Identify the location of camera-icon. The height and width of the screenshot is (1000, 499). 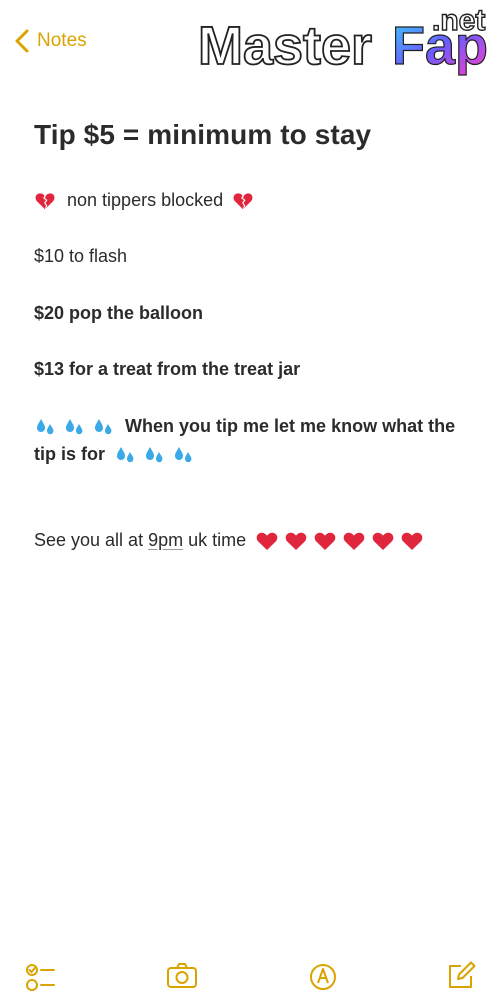
(182, 975).